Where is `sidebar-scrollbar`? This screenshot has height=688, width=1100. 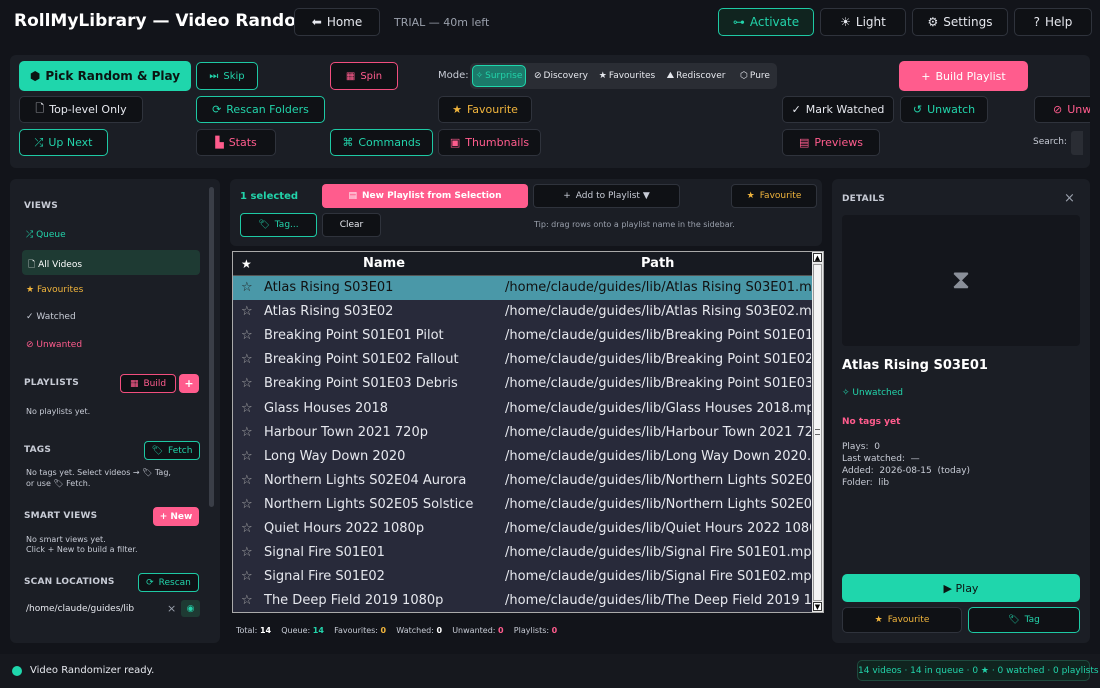
sidebar-scrollbar is located at coordinates (211, 347).